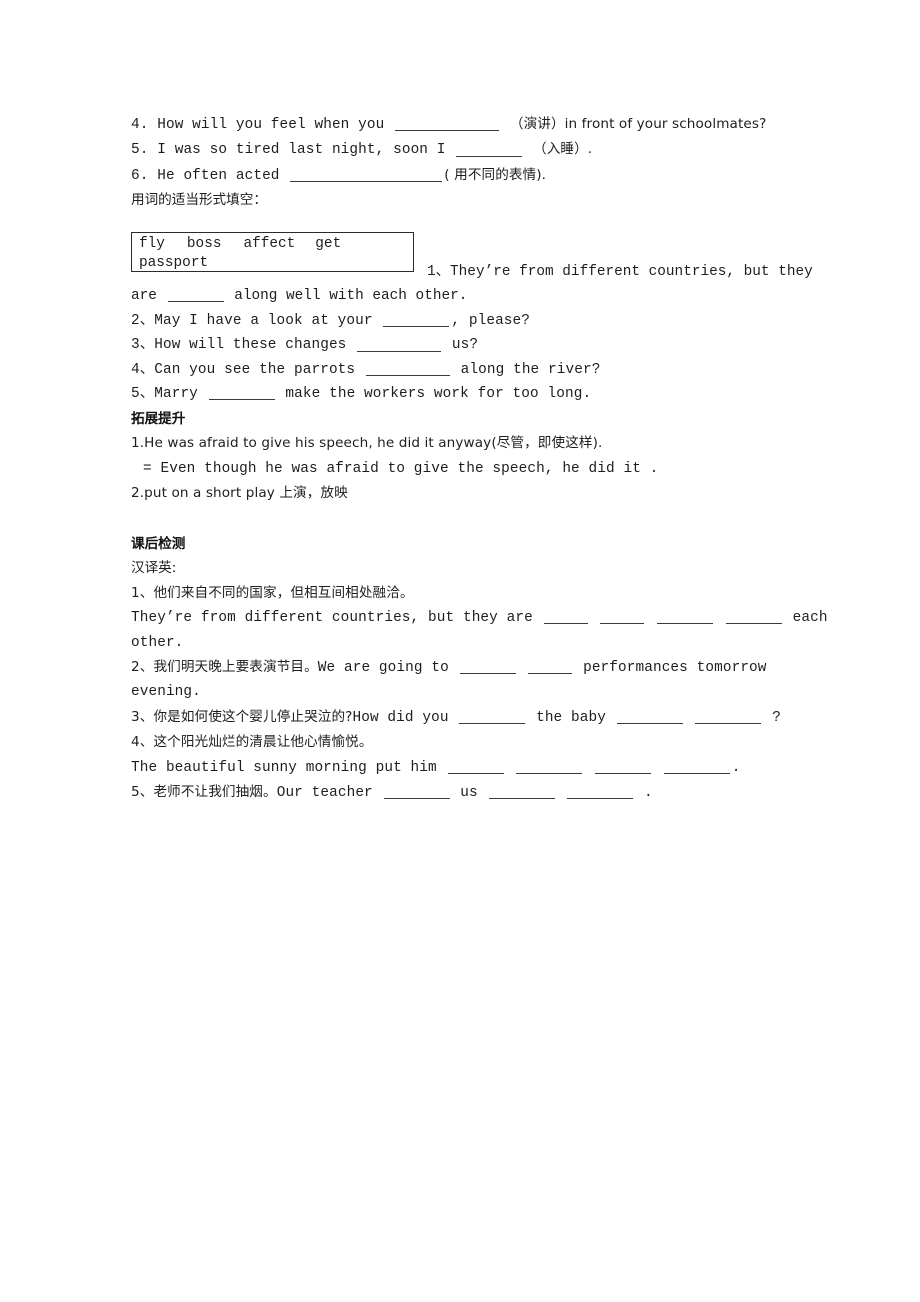 This screenshot has width=920, height=1302. What do you see at coordinates (301, 150) in the screenshot?
I see `item-text-pre: I was so tired last night, soon I` at bounding box center [301, 150].